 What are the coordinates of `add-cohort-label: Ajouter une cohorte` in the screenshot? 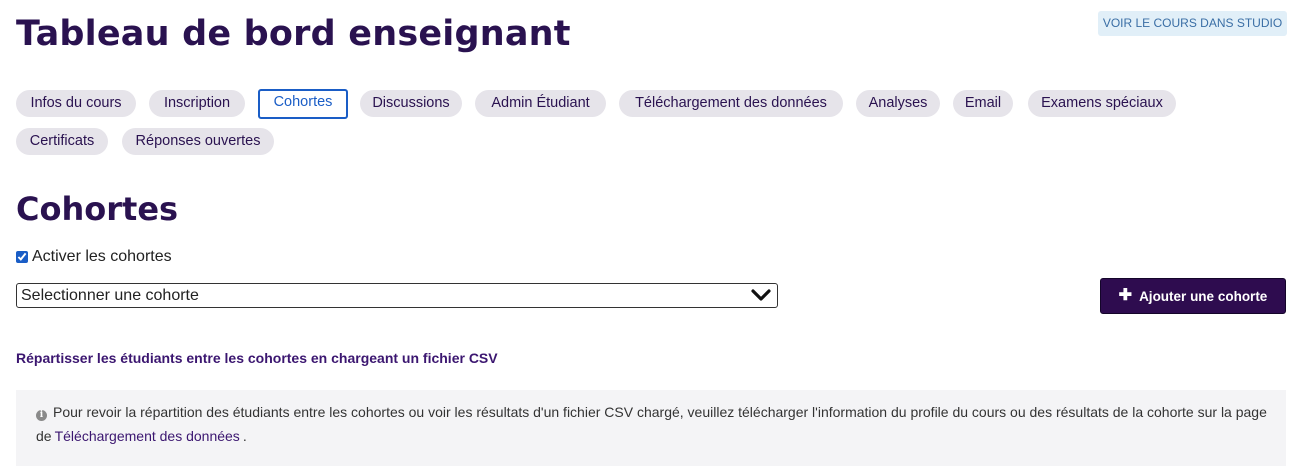 It's located at (1203, 296).